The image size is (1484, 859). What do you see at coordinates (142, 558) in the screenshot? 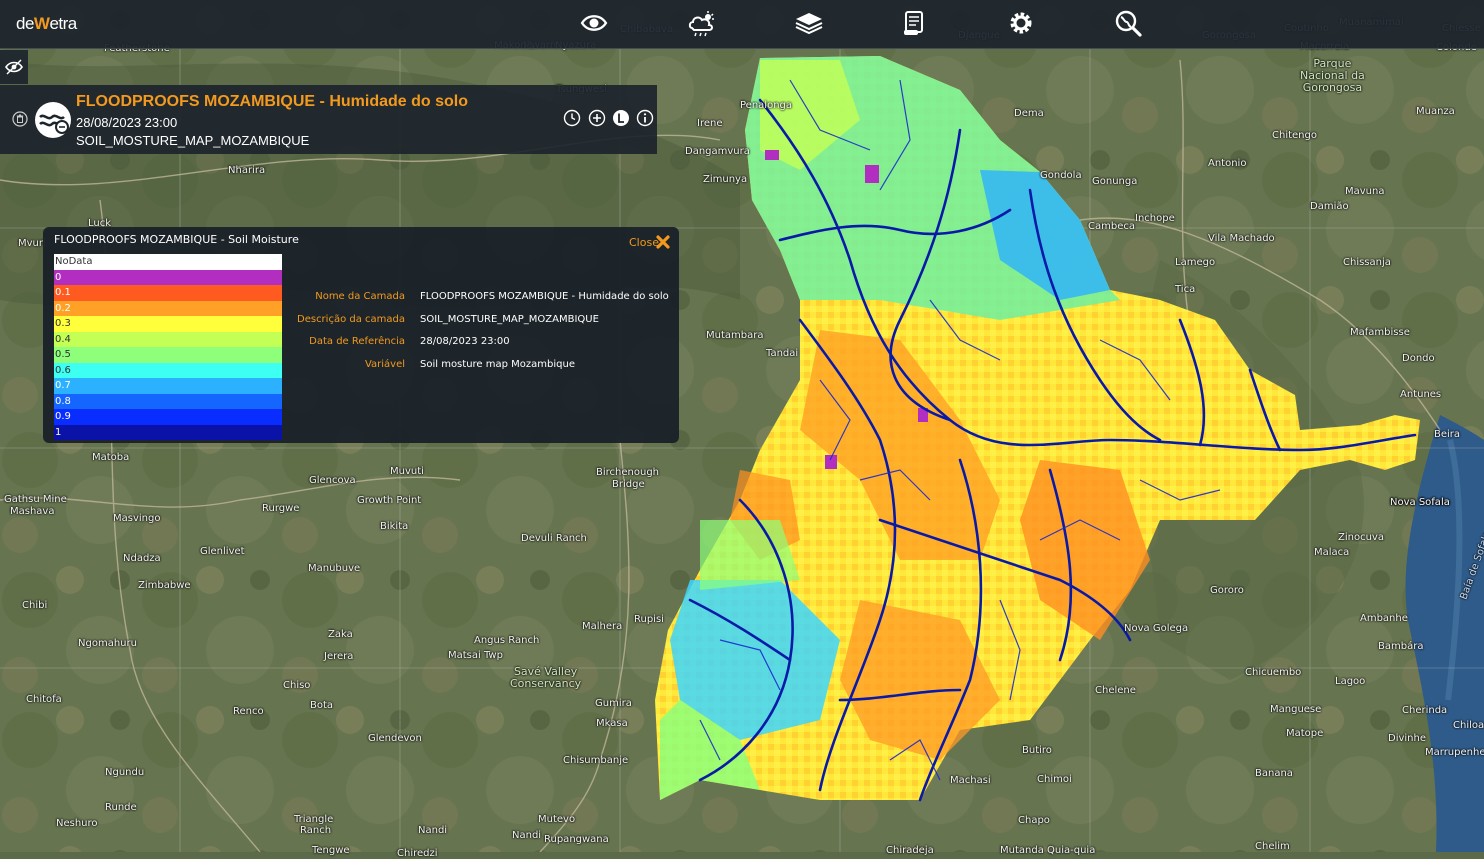
I see `place-label: Ndadza` at bounding box center [142, 558].